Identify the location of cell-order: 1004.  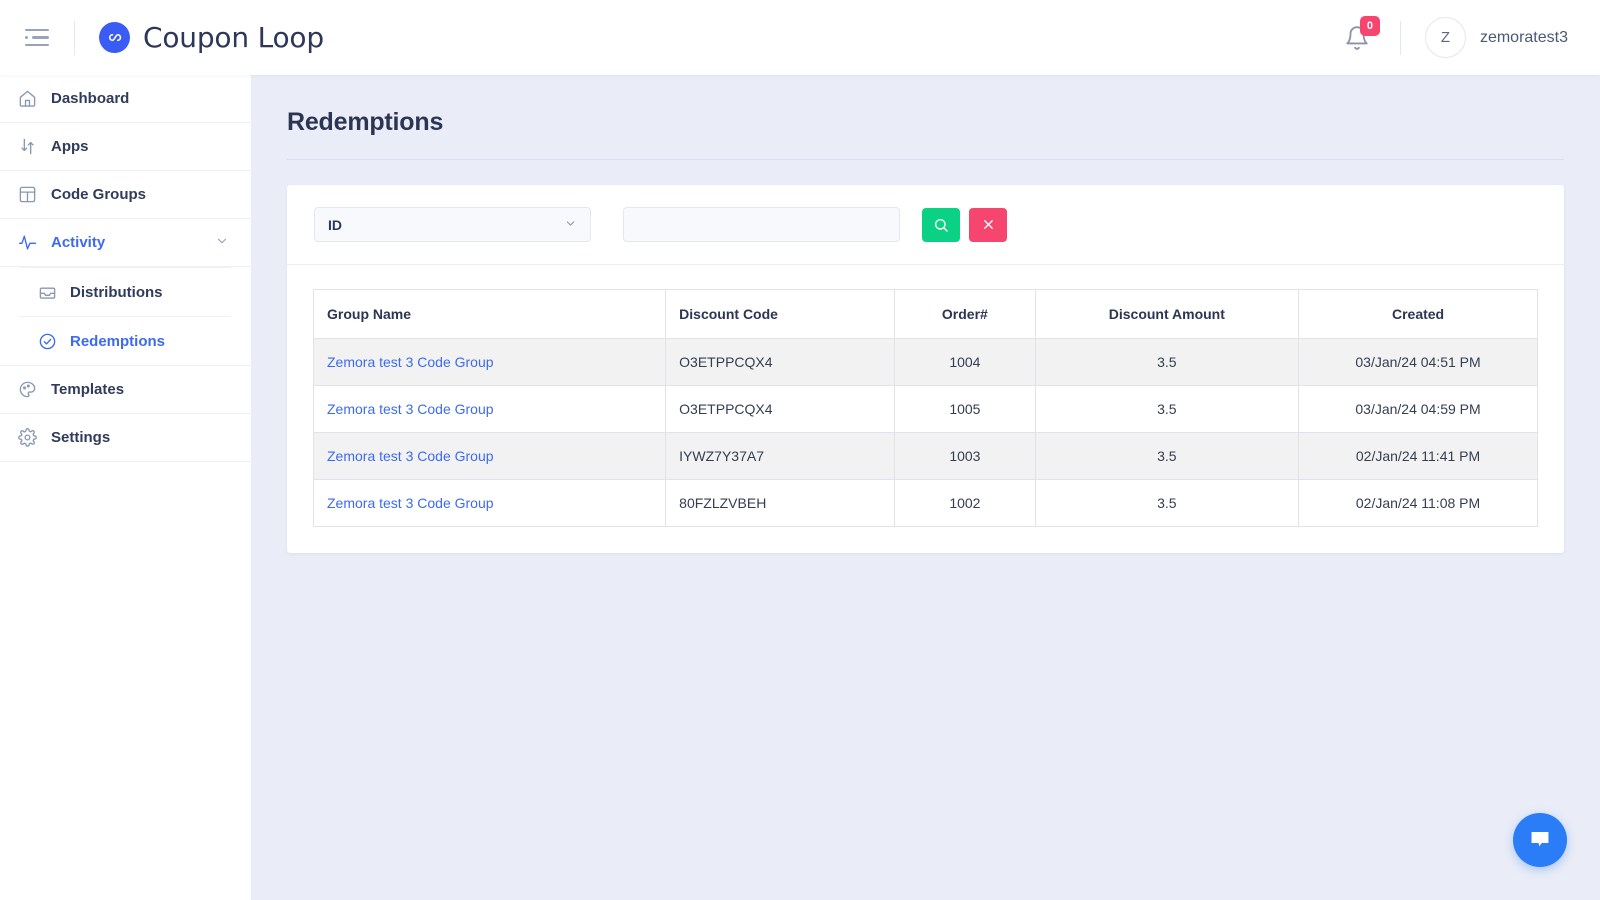
(965, 362).